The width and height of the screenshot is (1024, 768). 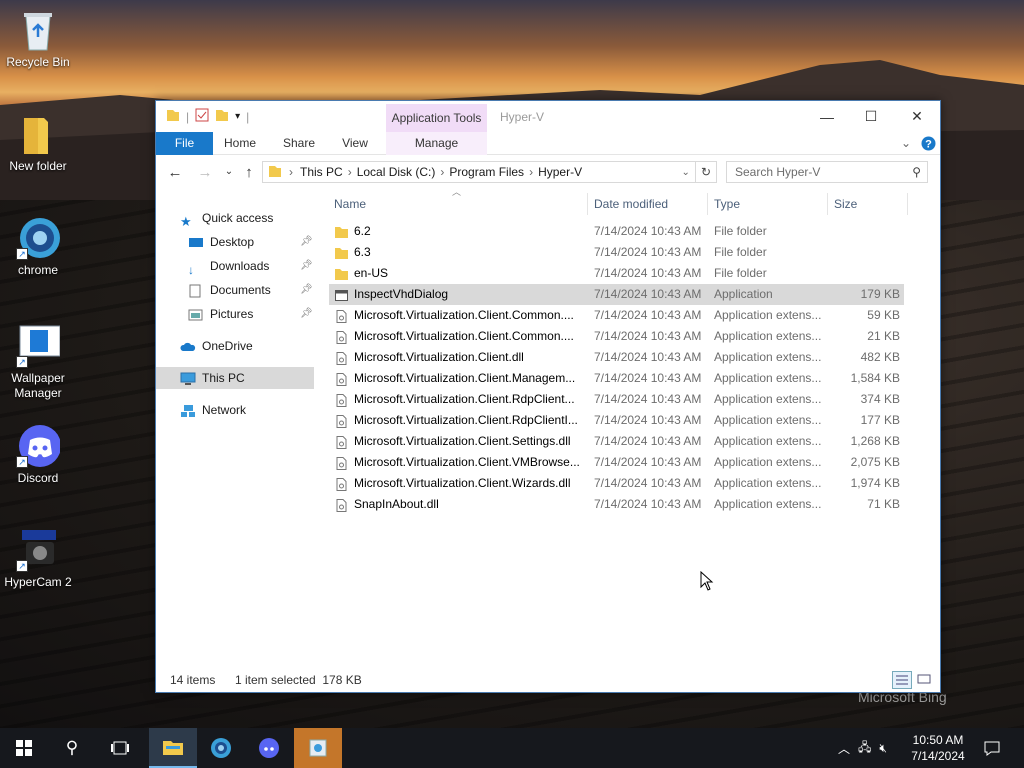 What do you see at coordinates (616, 231) in the screenshot?
I see `file-row: 6.2 7/14/2024 10:43 AM File folder` at bounding box center [616, 231].